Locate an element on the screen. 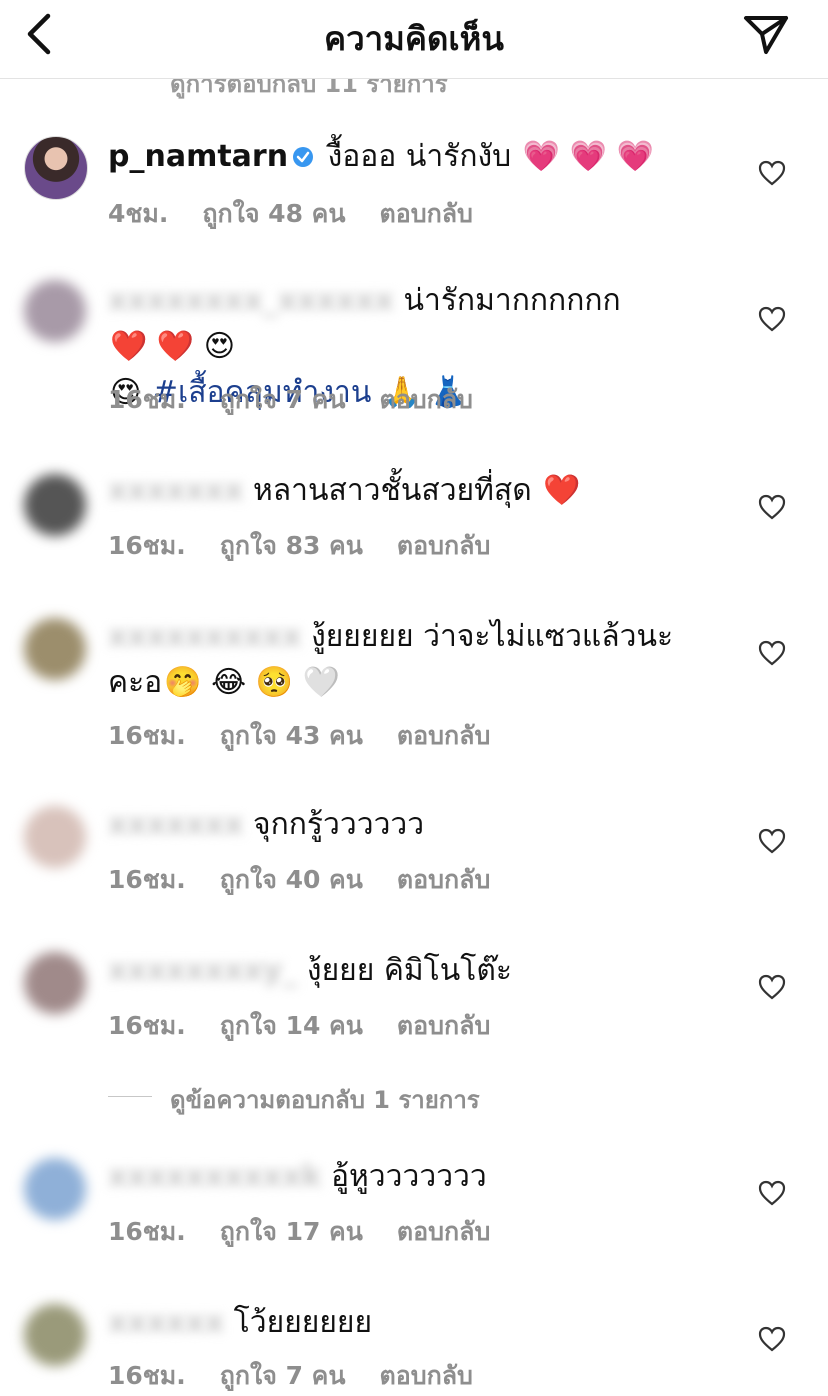 Image resolution: width=828 pixels, height=1396 pixels. comment-emoji: 🤭 😂 🥺 🤍 is located at coordinates (252, 682).